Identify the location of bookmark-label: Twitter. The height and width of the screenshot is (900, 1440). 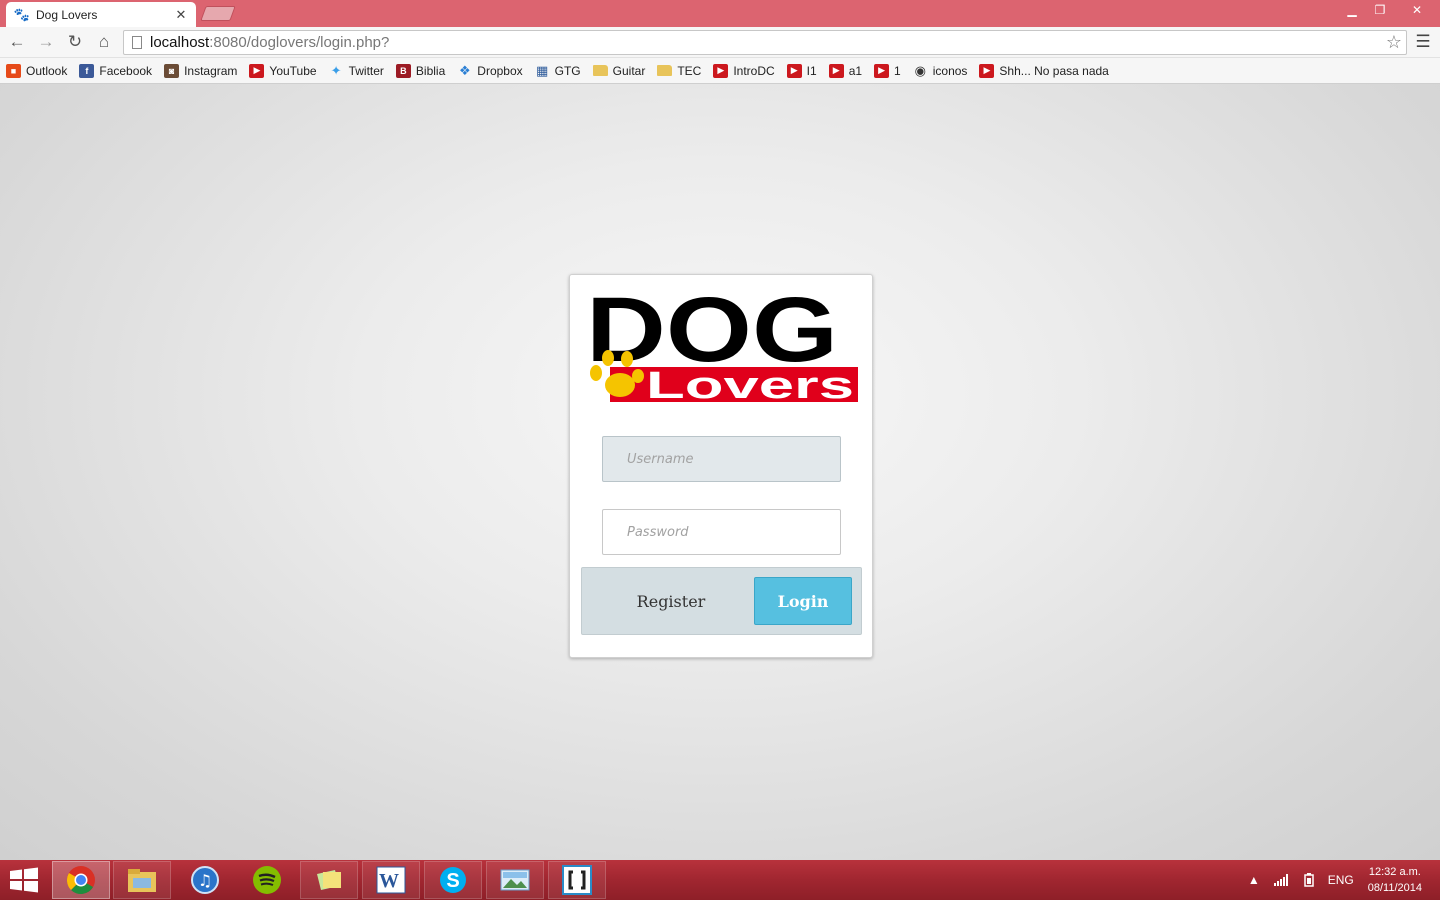
(366, 70).